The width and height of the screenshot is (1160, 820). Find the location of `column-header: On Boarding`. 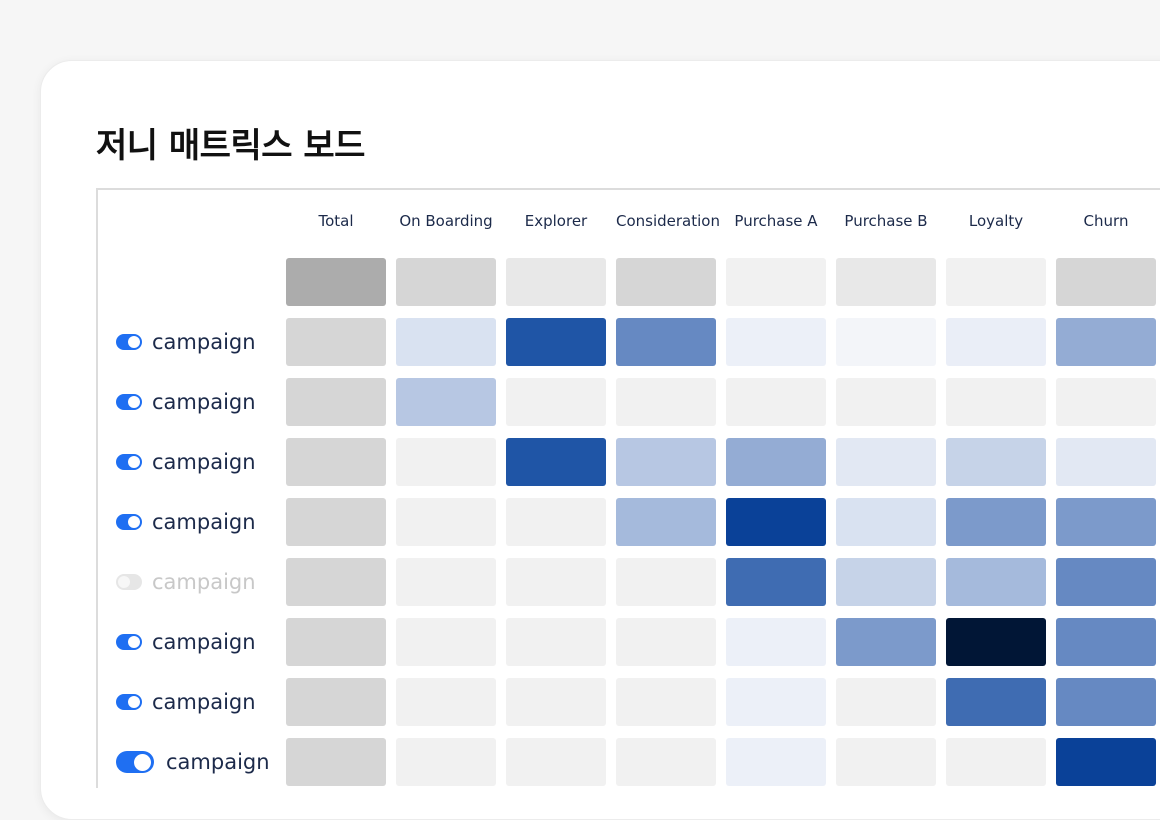

column-header: On Boarding is located at coordinates (446, 221).